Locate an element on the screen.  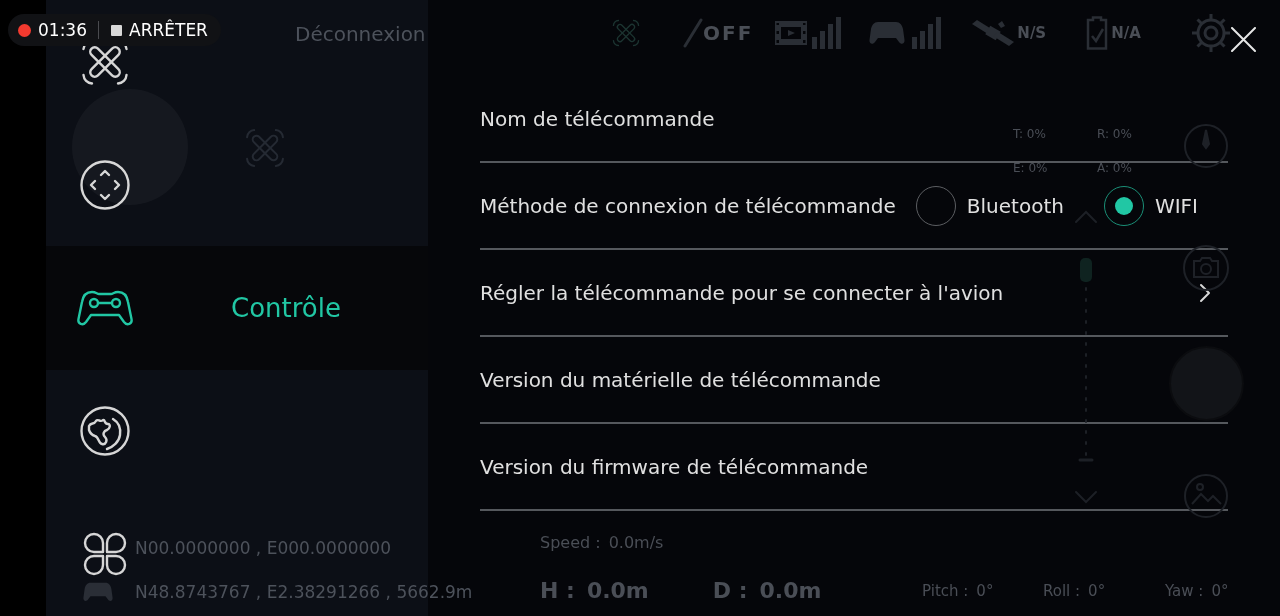
camera-icon is located at coordinates (1206, 268).